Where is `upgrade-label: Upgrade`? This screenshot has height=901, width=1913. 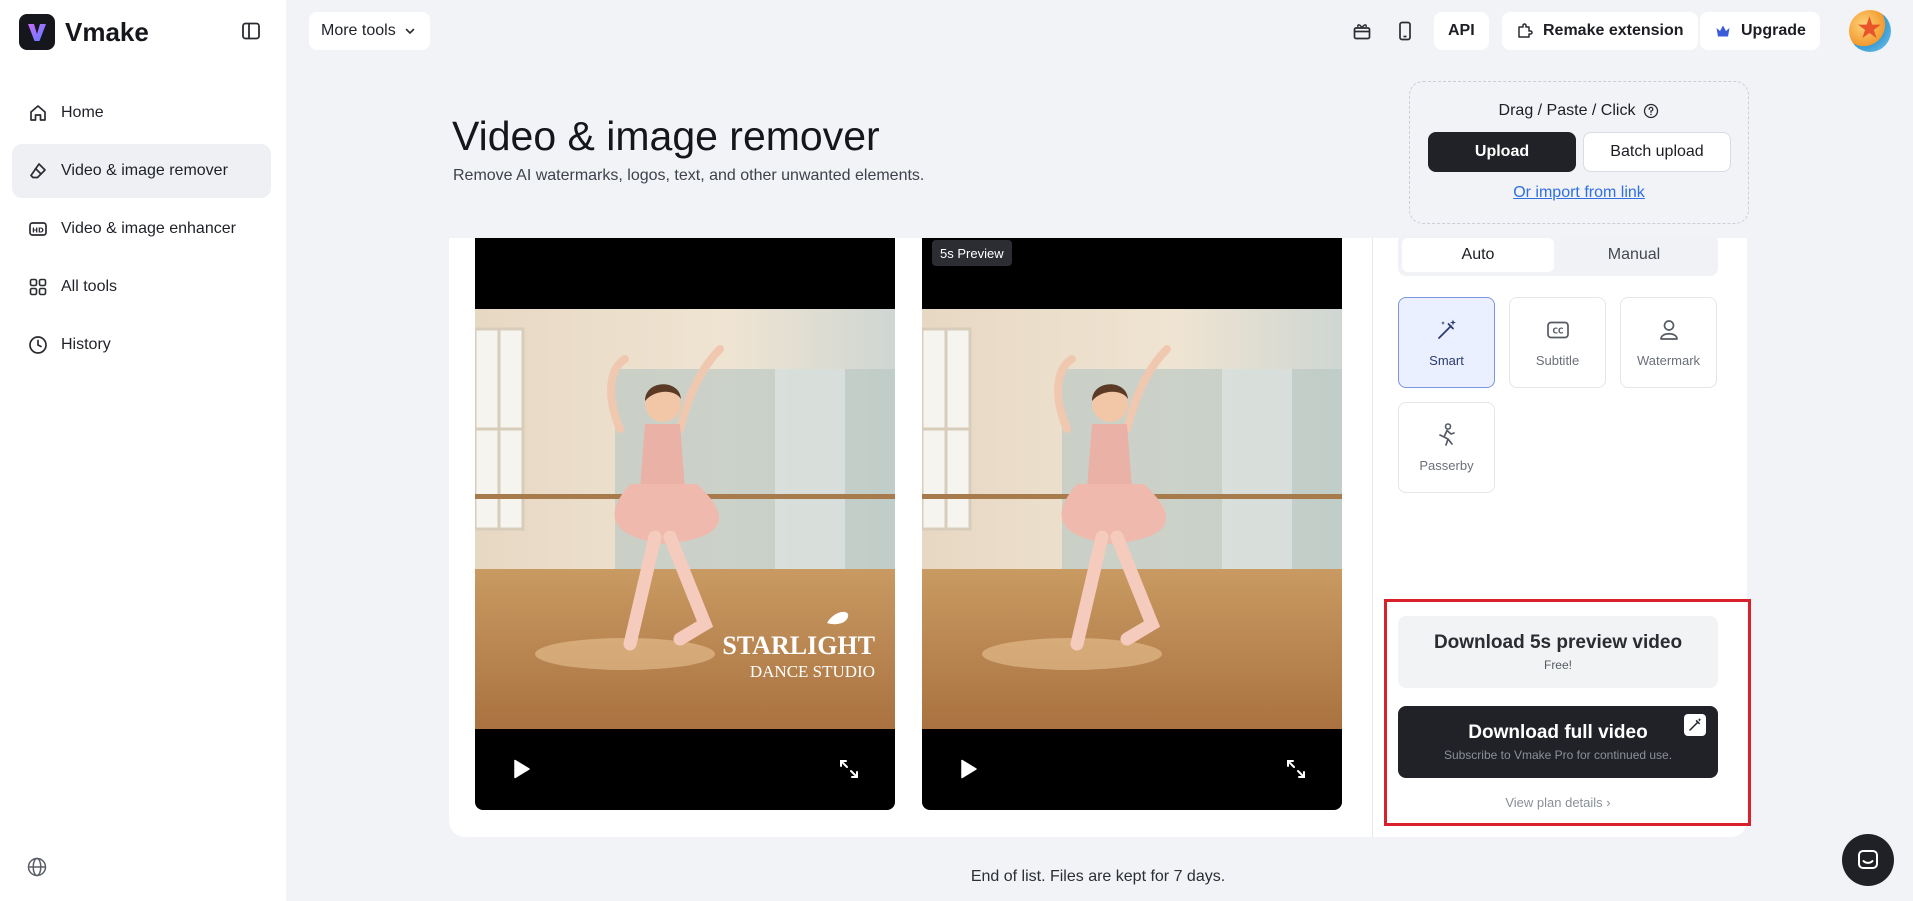
upgrade-label: Upgrade is located at coordinates (1773, 30).